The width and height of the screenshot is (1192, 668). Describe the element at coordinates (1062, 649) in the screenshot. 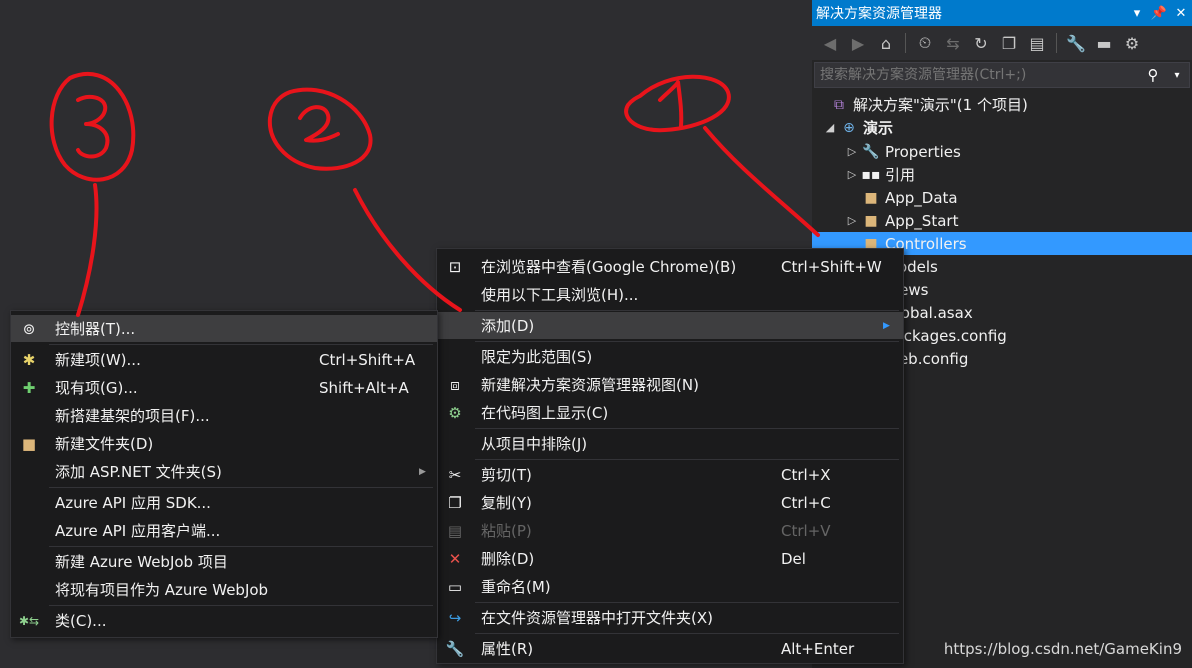

I see `watermark: https://blog.csdn.net/GameKin9` at that location.